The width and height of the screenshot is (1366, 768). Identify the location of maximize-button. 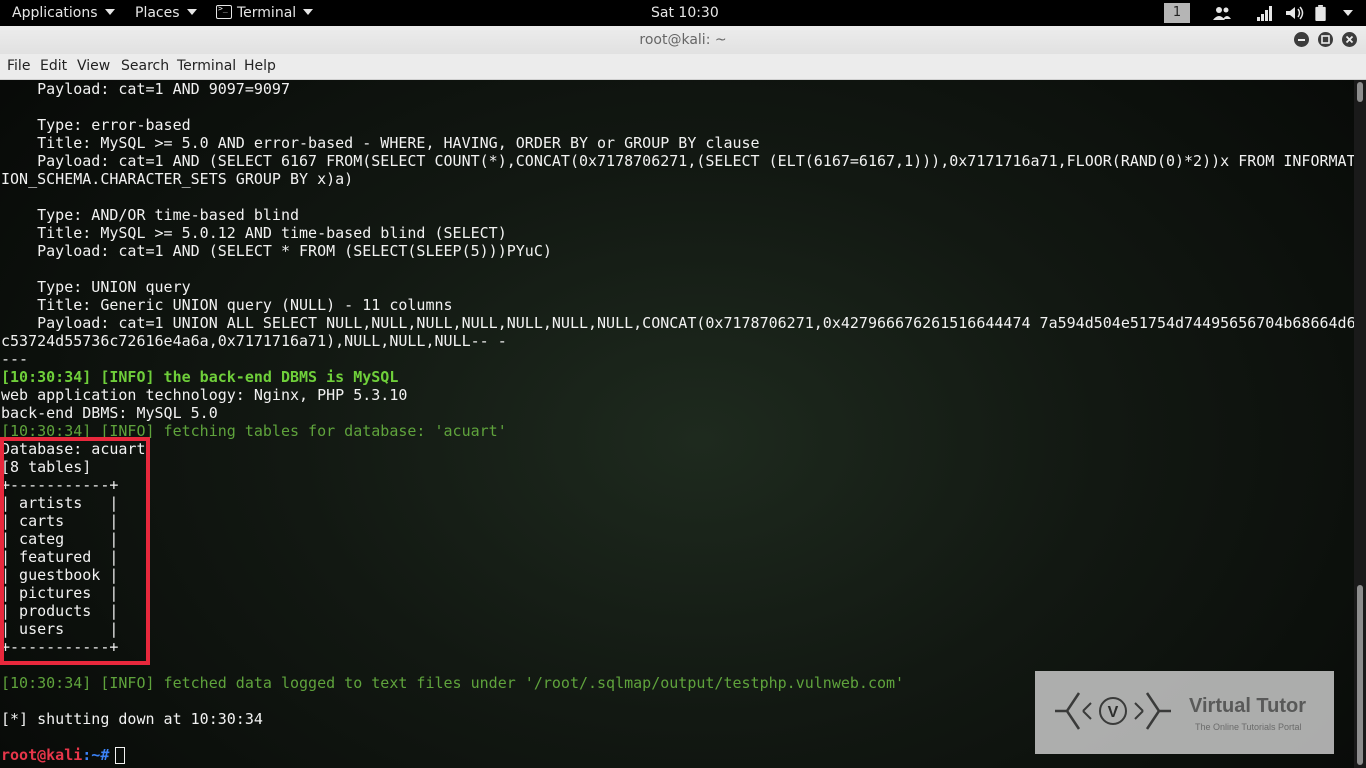
(1325, 39).